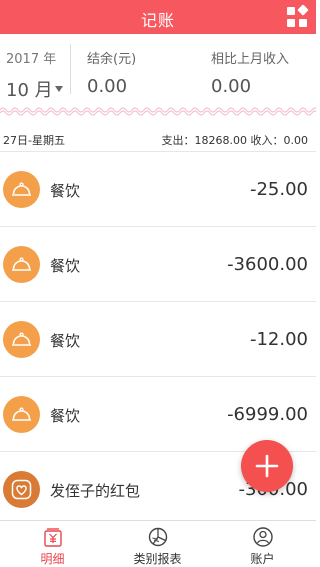 The image size is (320, 567). What do you see at coordinates (29, 90) in the screenshot?
I see `month-label: 10 月` at bounding box center [29, 90].